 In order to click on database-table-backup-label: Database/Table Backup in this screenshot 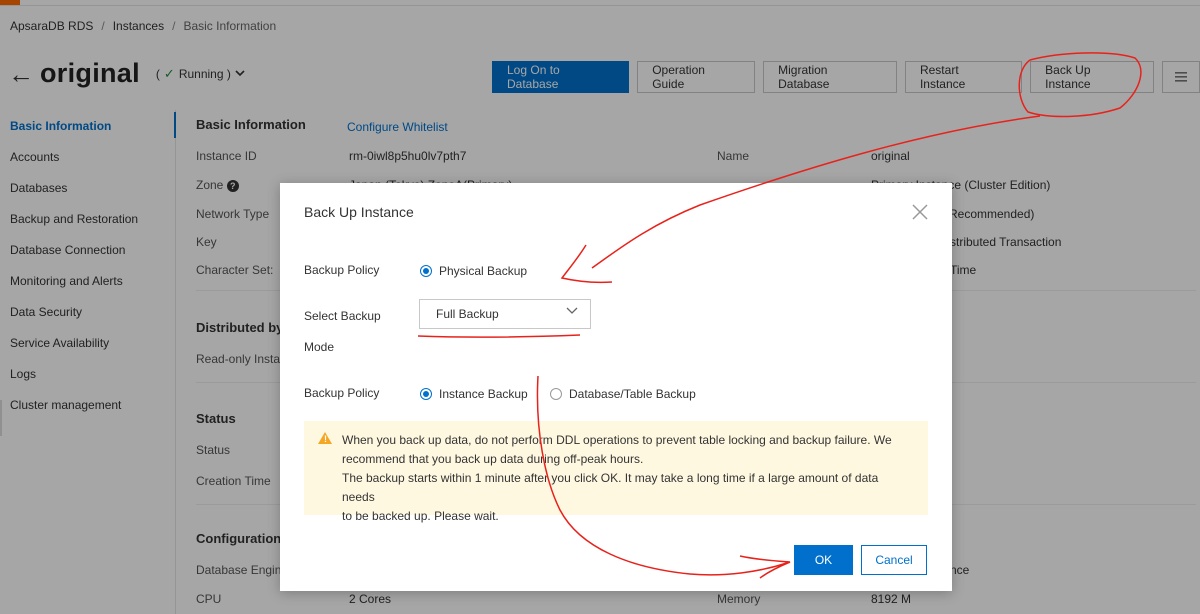, I will do `click(632, 394)`.